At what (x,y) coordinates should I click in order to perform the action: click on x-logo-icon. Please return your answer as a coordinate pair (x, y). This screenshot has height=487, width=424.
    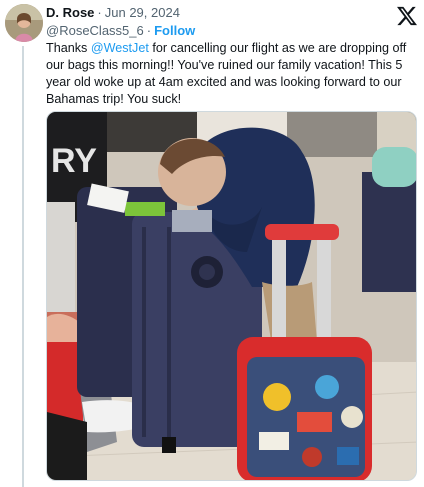
    Looking at the image, I should click on (407, 16).